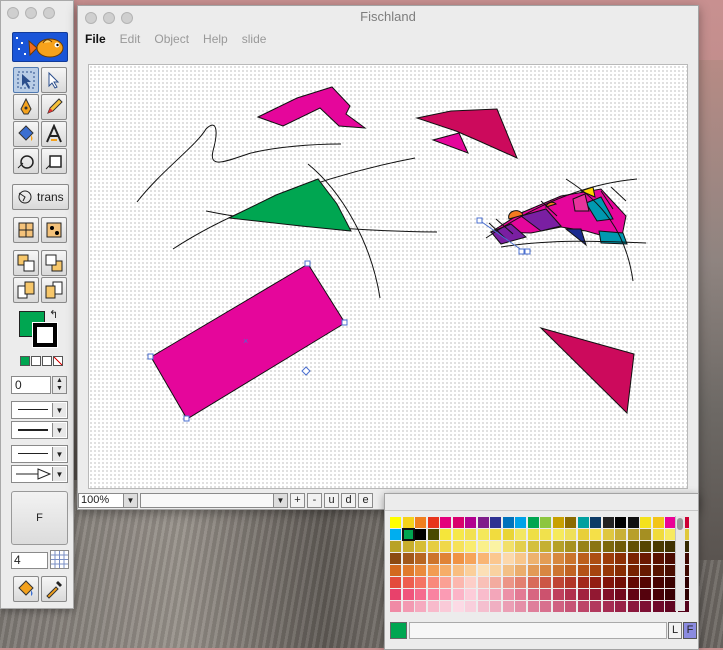 The image size is (723, 650). What do you see at coordinates (25, 361) in the screenshot?
I see `color-mode-solid` at bounding box center [25, 361].